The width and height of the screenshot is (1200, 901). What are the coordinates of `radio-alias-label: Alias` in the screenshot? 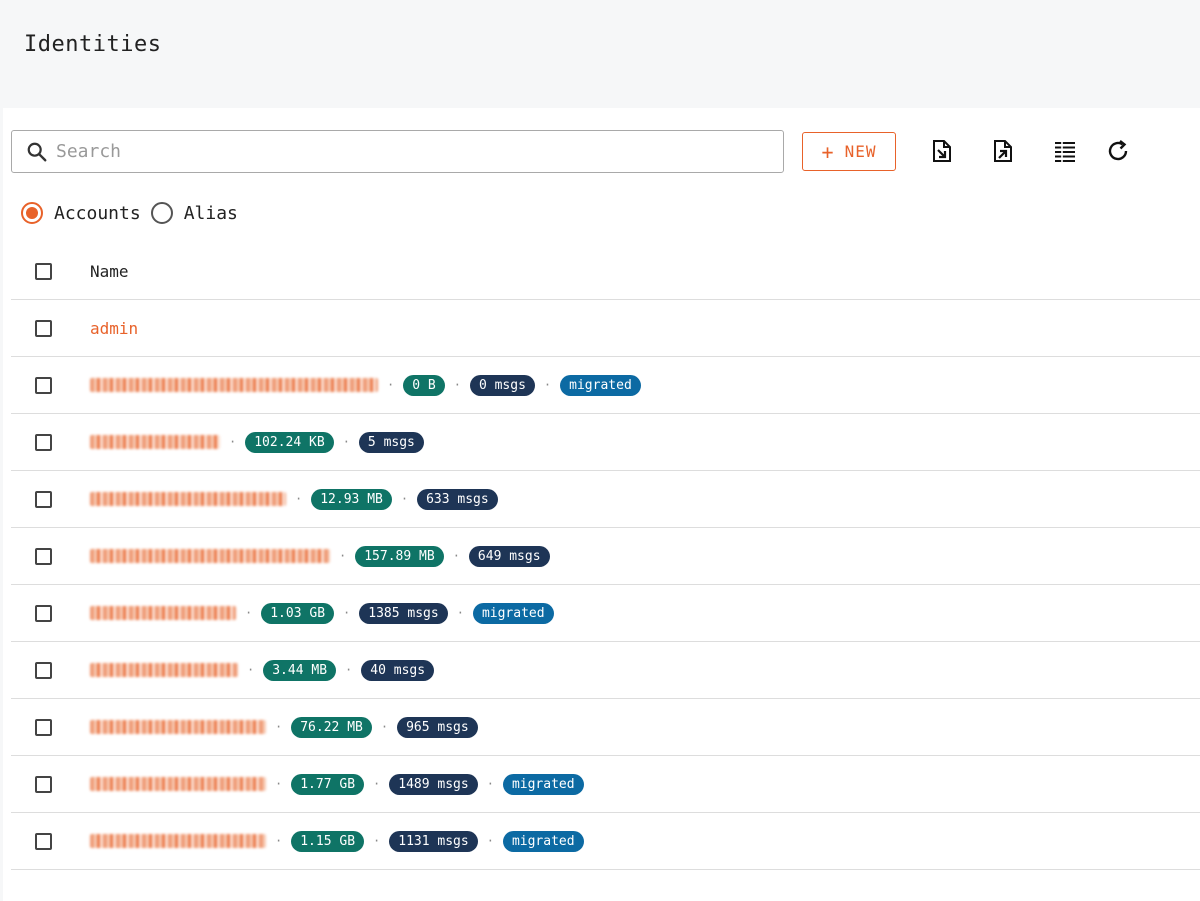 It's located at (210, 213).